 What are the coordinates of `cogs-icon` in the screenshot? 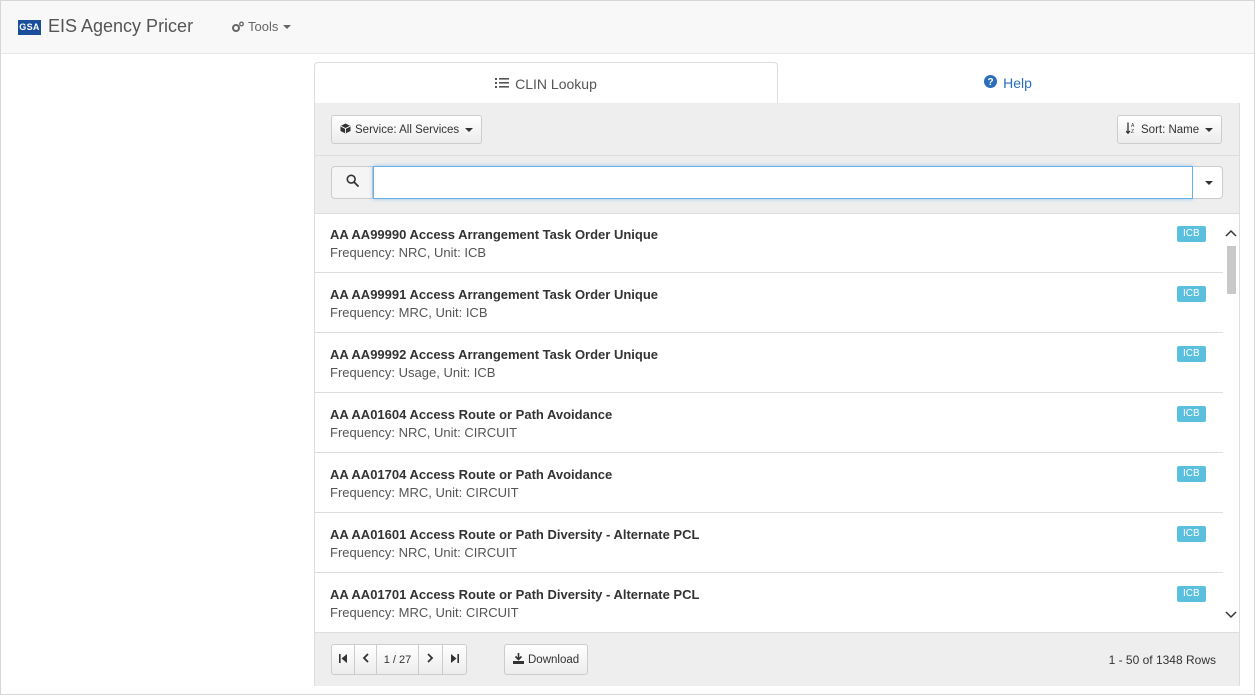 It's located at (238, 27).